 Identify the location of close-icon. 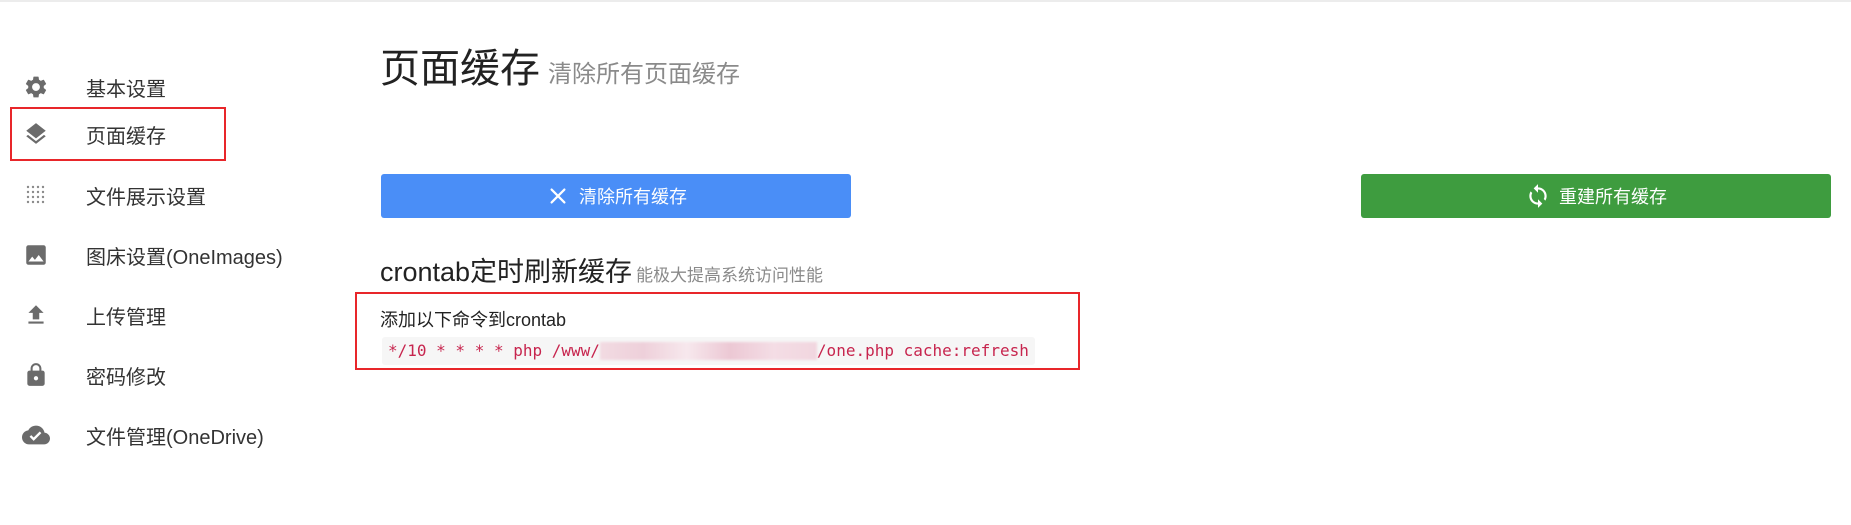
(558, 196).